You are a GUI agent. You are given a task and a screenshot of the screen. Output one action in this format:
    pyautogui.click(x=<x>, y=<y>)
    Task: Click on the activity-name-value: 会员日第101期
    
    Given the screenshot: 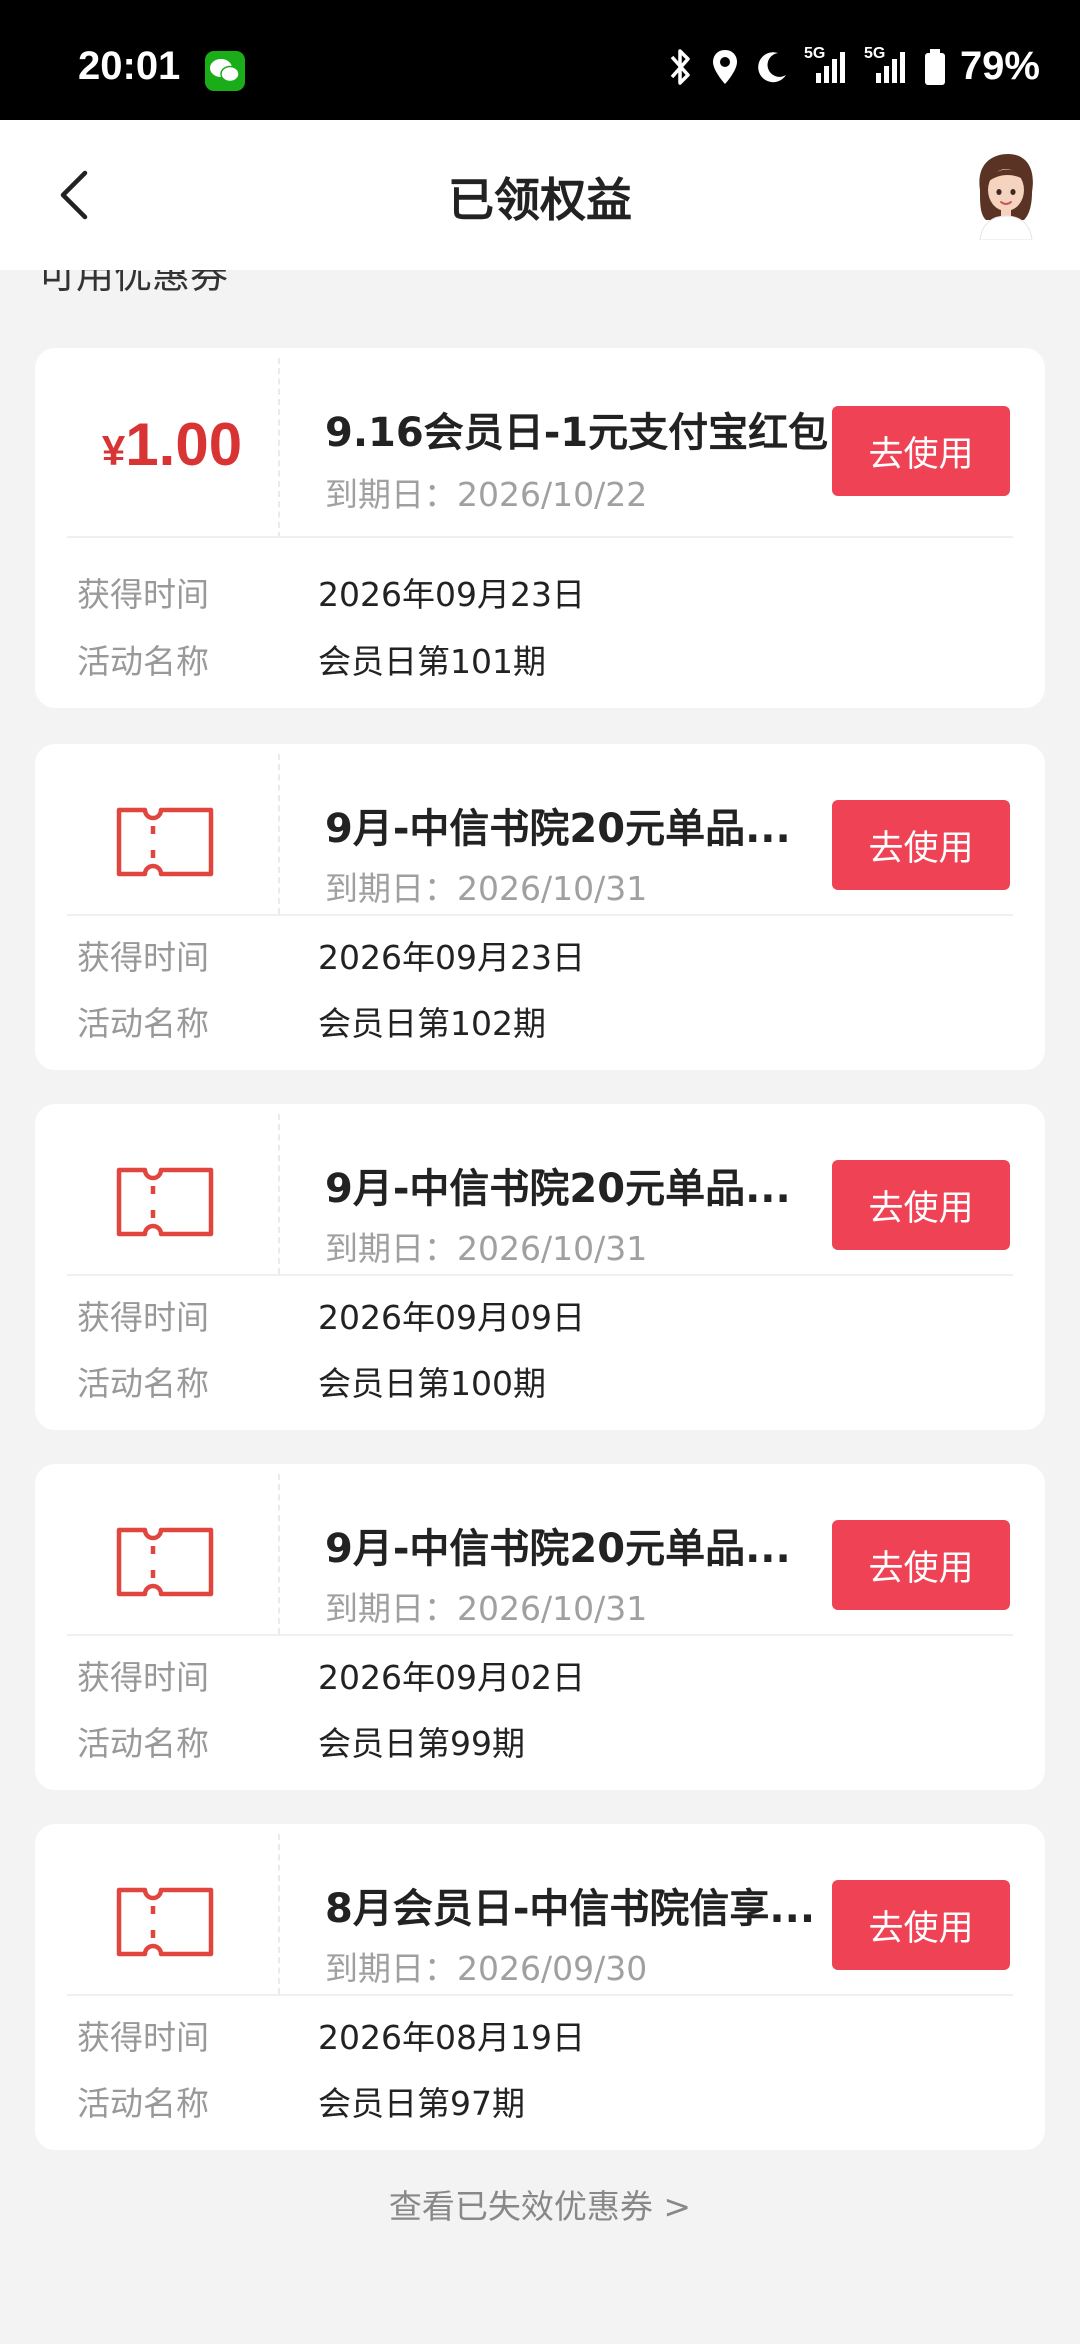 What is the action you would take?
    pyautogui.click(x=432, y=661)
    